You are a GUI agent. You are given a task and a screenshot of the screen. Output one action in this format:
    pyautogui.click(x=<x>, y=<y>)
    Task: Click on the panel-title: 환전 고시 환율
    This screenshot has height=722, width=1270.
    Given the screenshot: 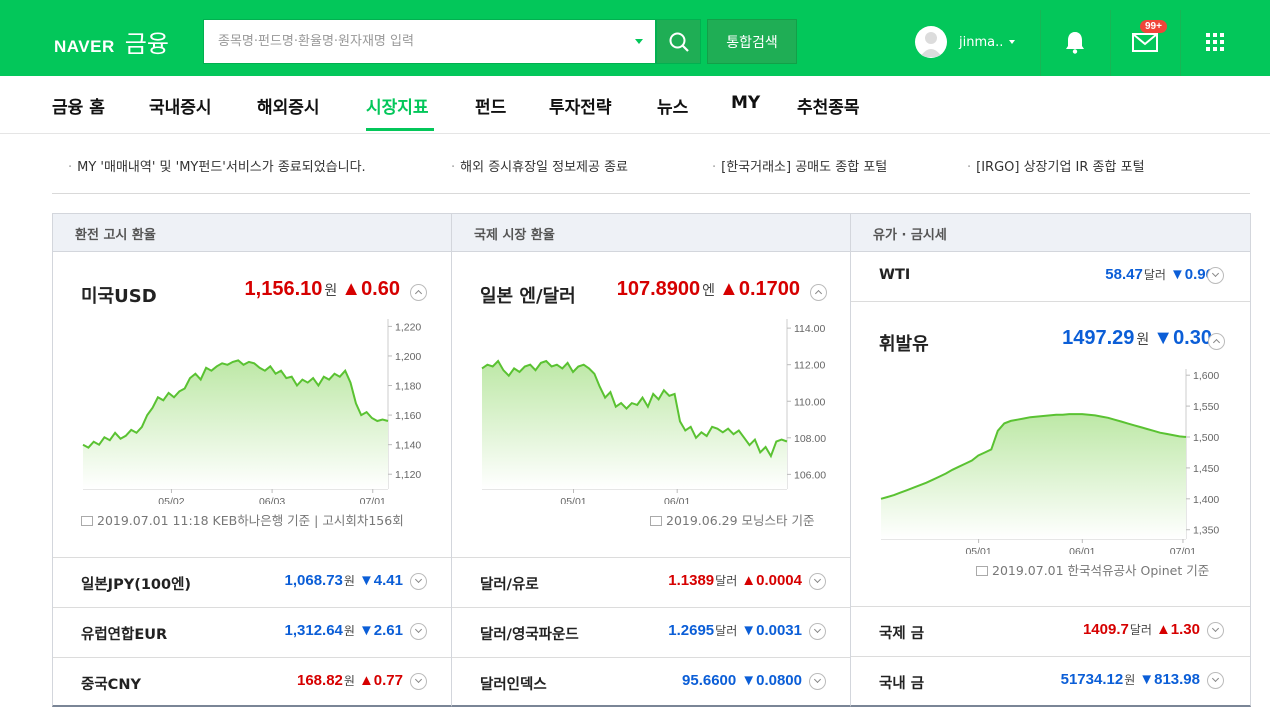 What is the action you would take?
    pyautogui.click(x=252, y=233)
    